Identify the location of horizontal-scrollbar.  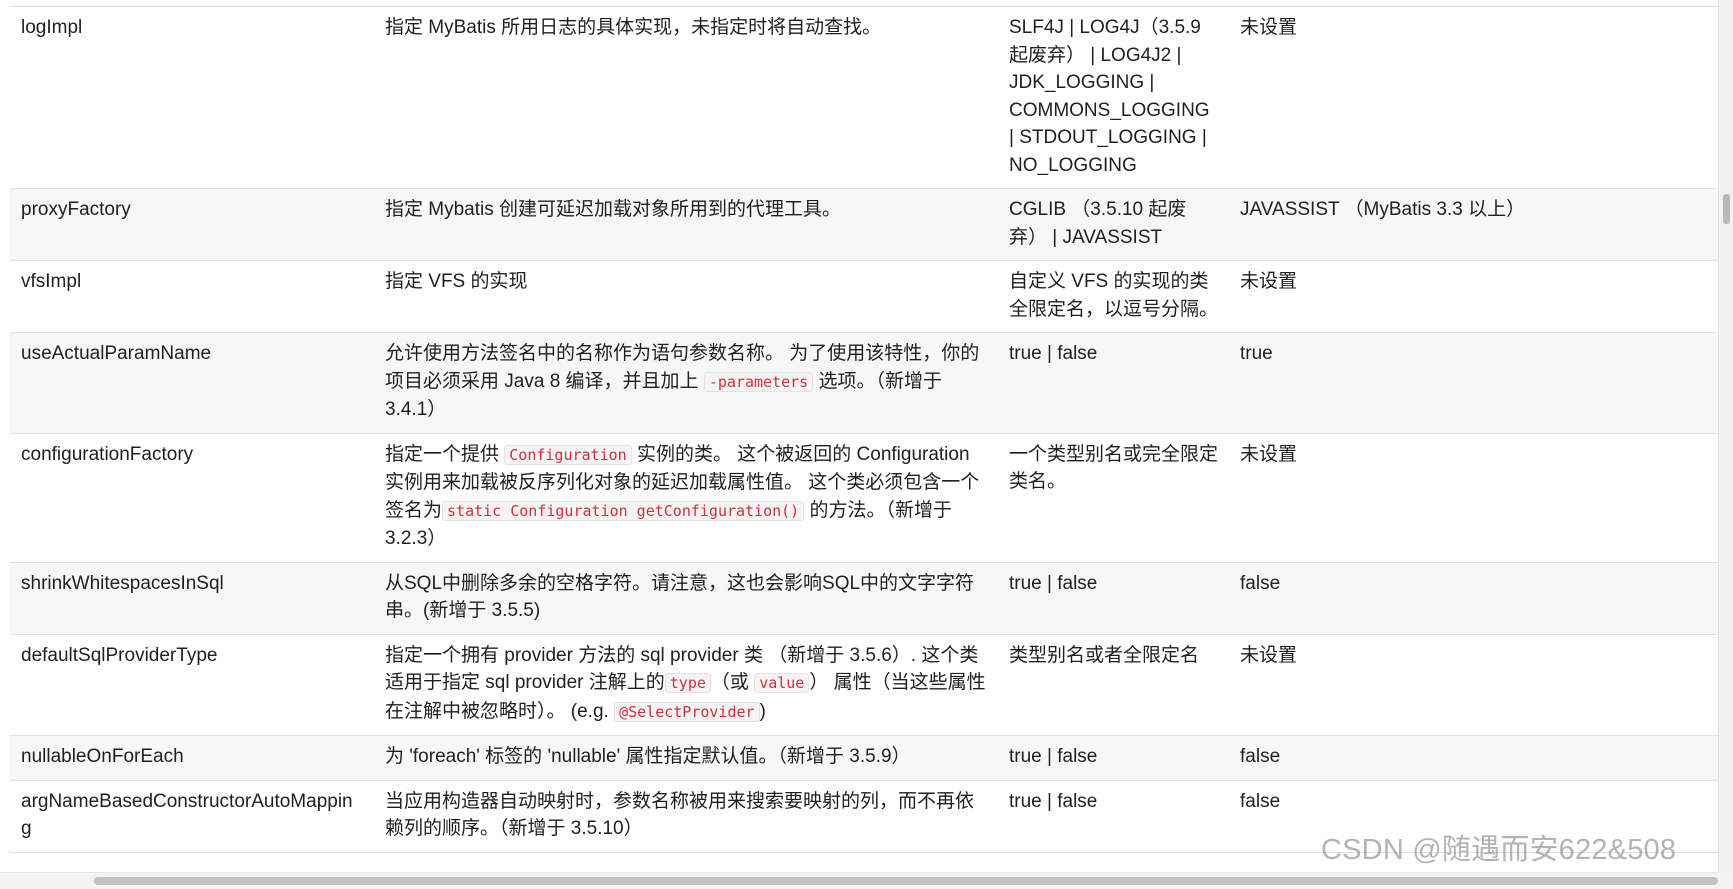
(859, 880).